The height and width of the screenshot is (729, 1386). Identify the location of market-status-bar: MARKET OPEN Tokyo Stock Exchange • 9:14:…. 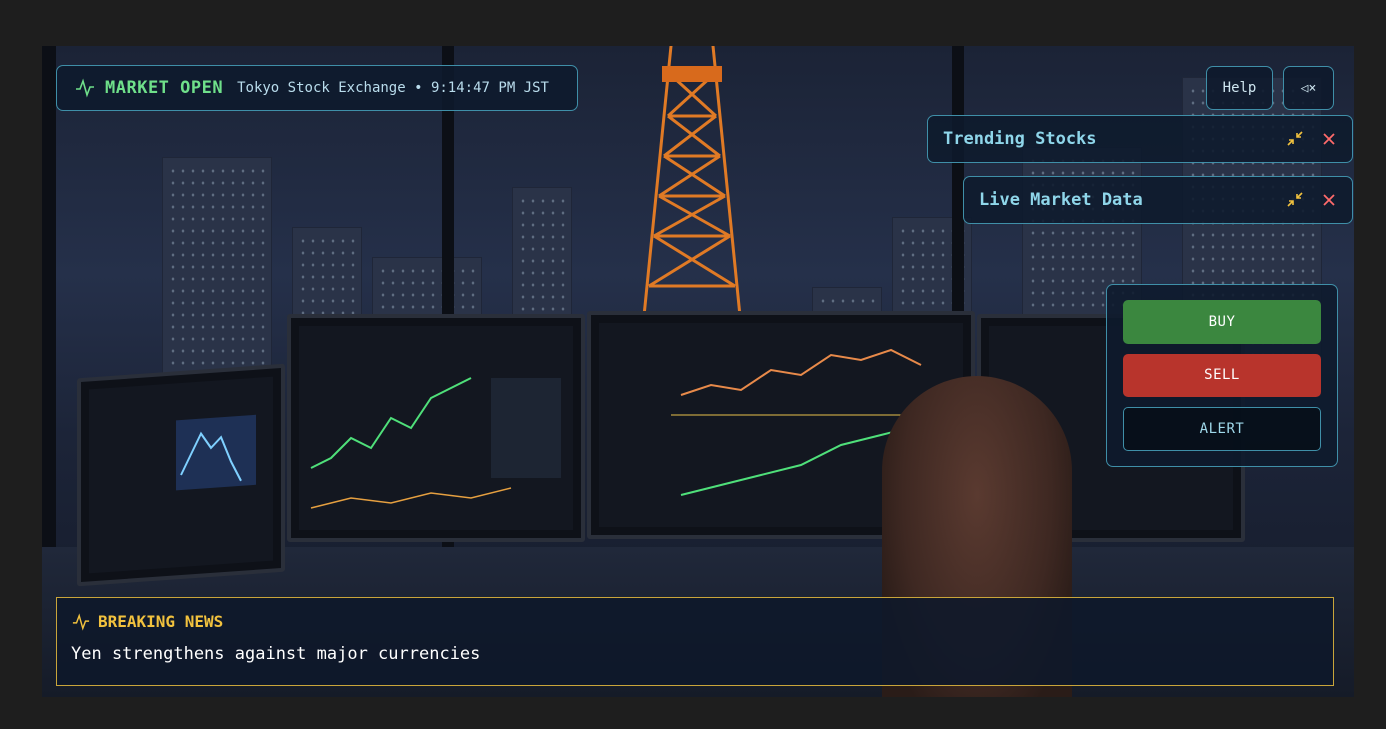
(317, 88).